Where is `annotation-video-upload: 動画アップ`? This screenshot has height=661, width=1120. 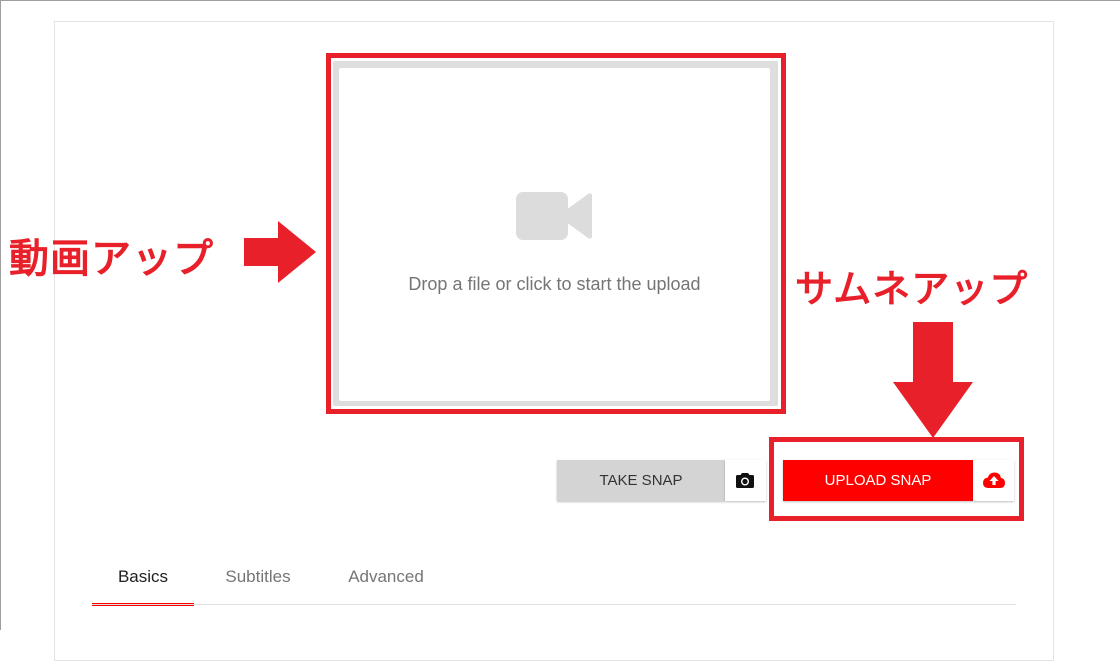
annotation-video-upload: 動画アップ is located at coordinates (111, 259).